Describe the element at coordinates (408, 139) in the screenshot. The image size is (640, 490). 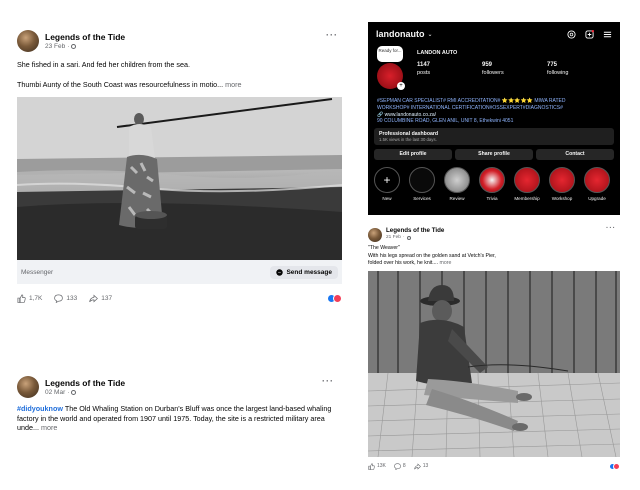
I see `dashboard-subtitle: 1.5K views in the last 30 days.` at that location.